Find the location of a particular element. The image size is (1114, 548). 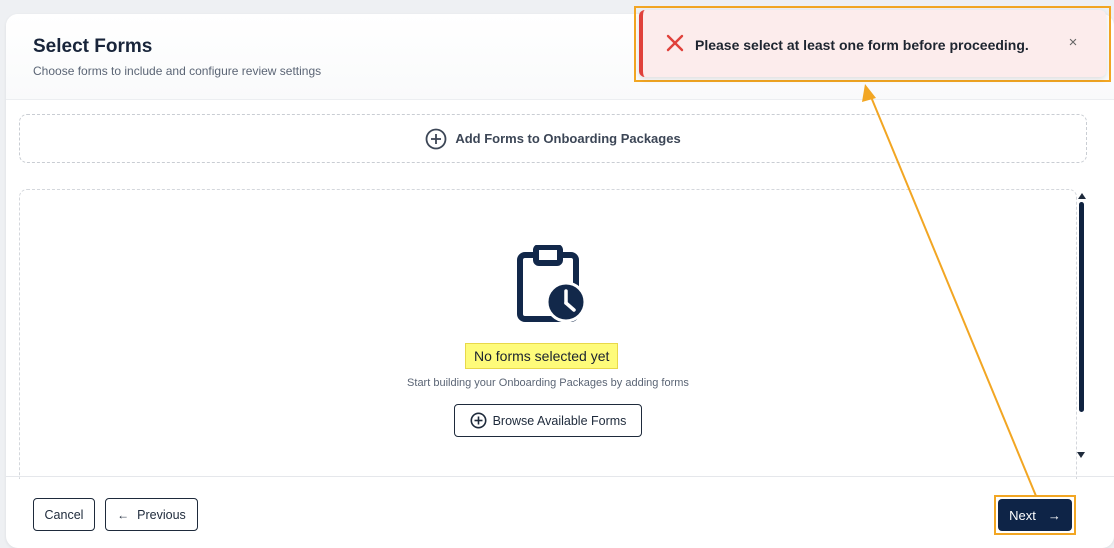

cancel-button: Cancel is located at coordinates (64, 514).